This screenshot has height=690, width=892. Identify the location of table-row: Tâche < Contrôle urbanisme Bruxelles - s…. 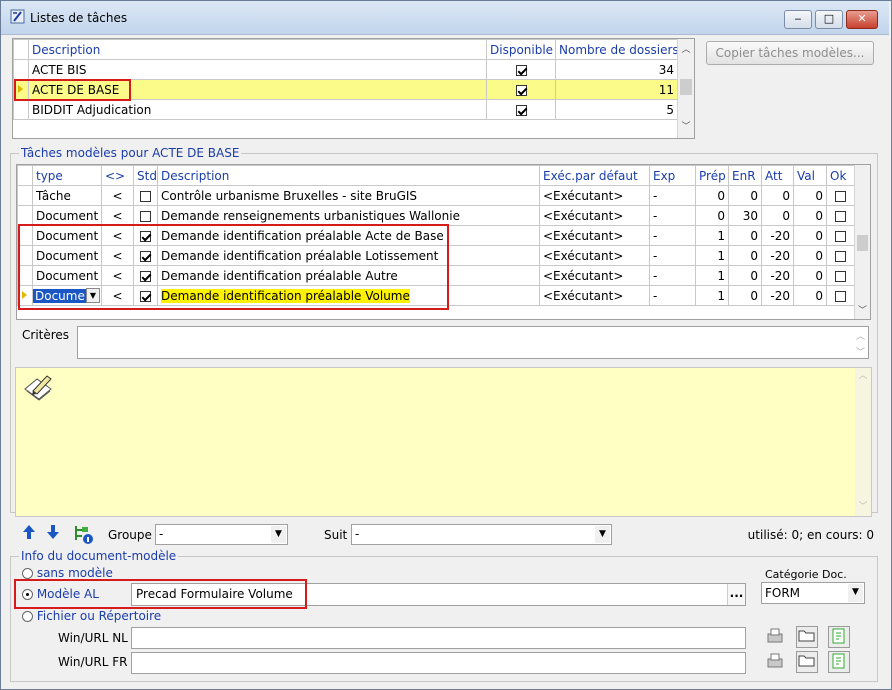
(436, 195).